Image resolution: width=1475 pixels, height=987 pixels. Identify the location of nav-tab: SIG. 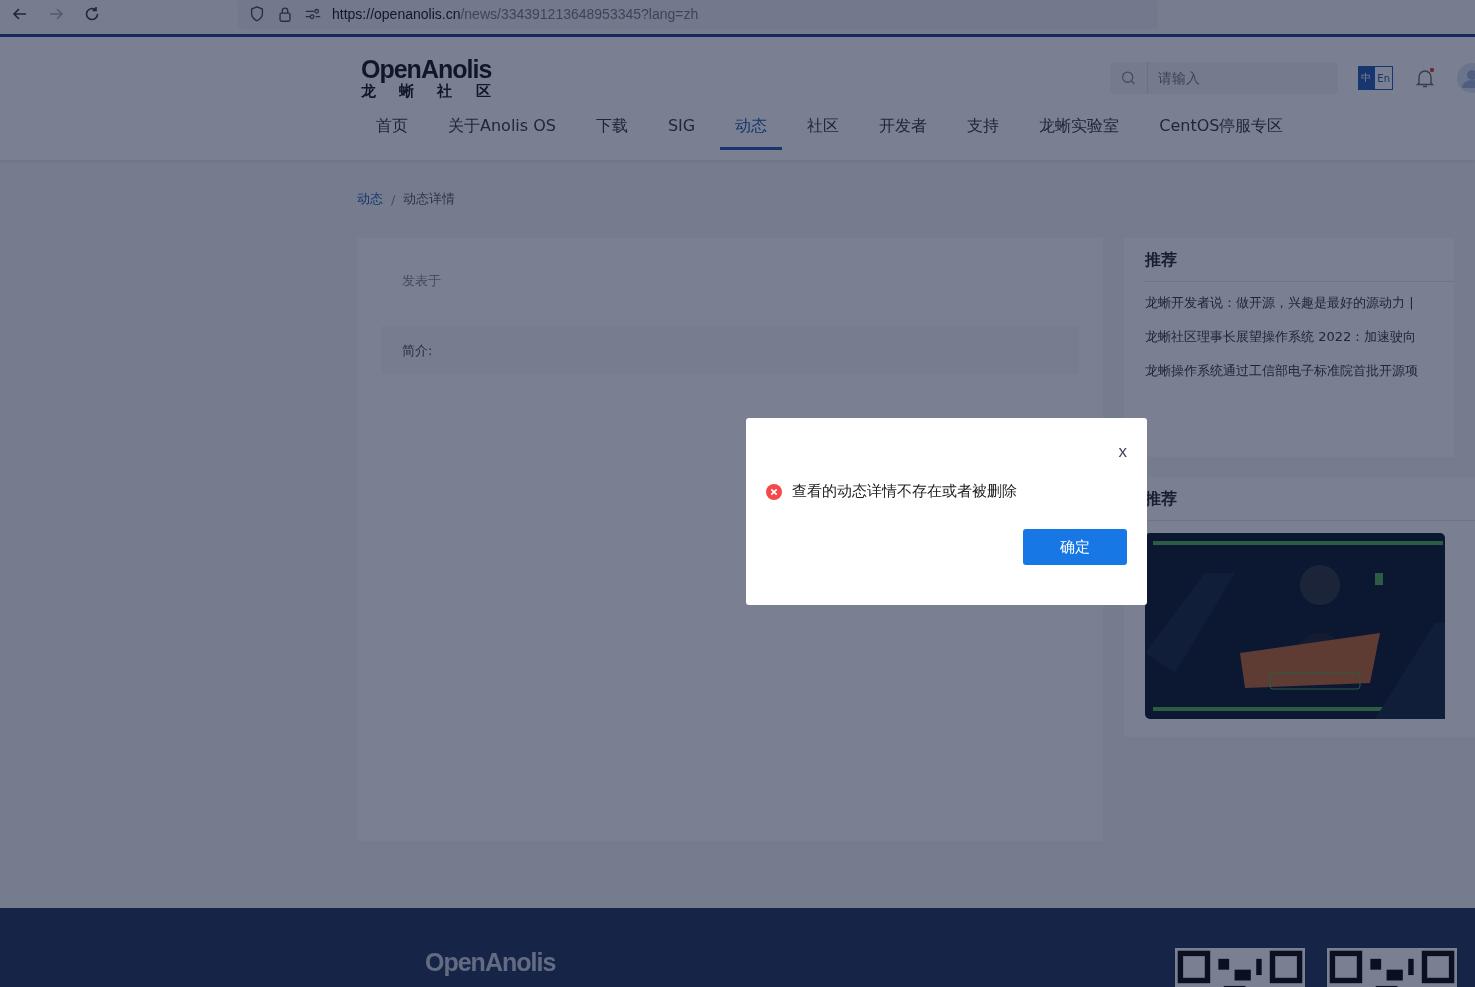
(681, 130).